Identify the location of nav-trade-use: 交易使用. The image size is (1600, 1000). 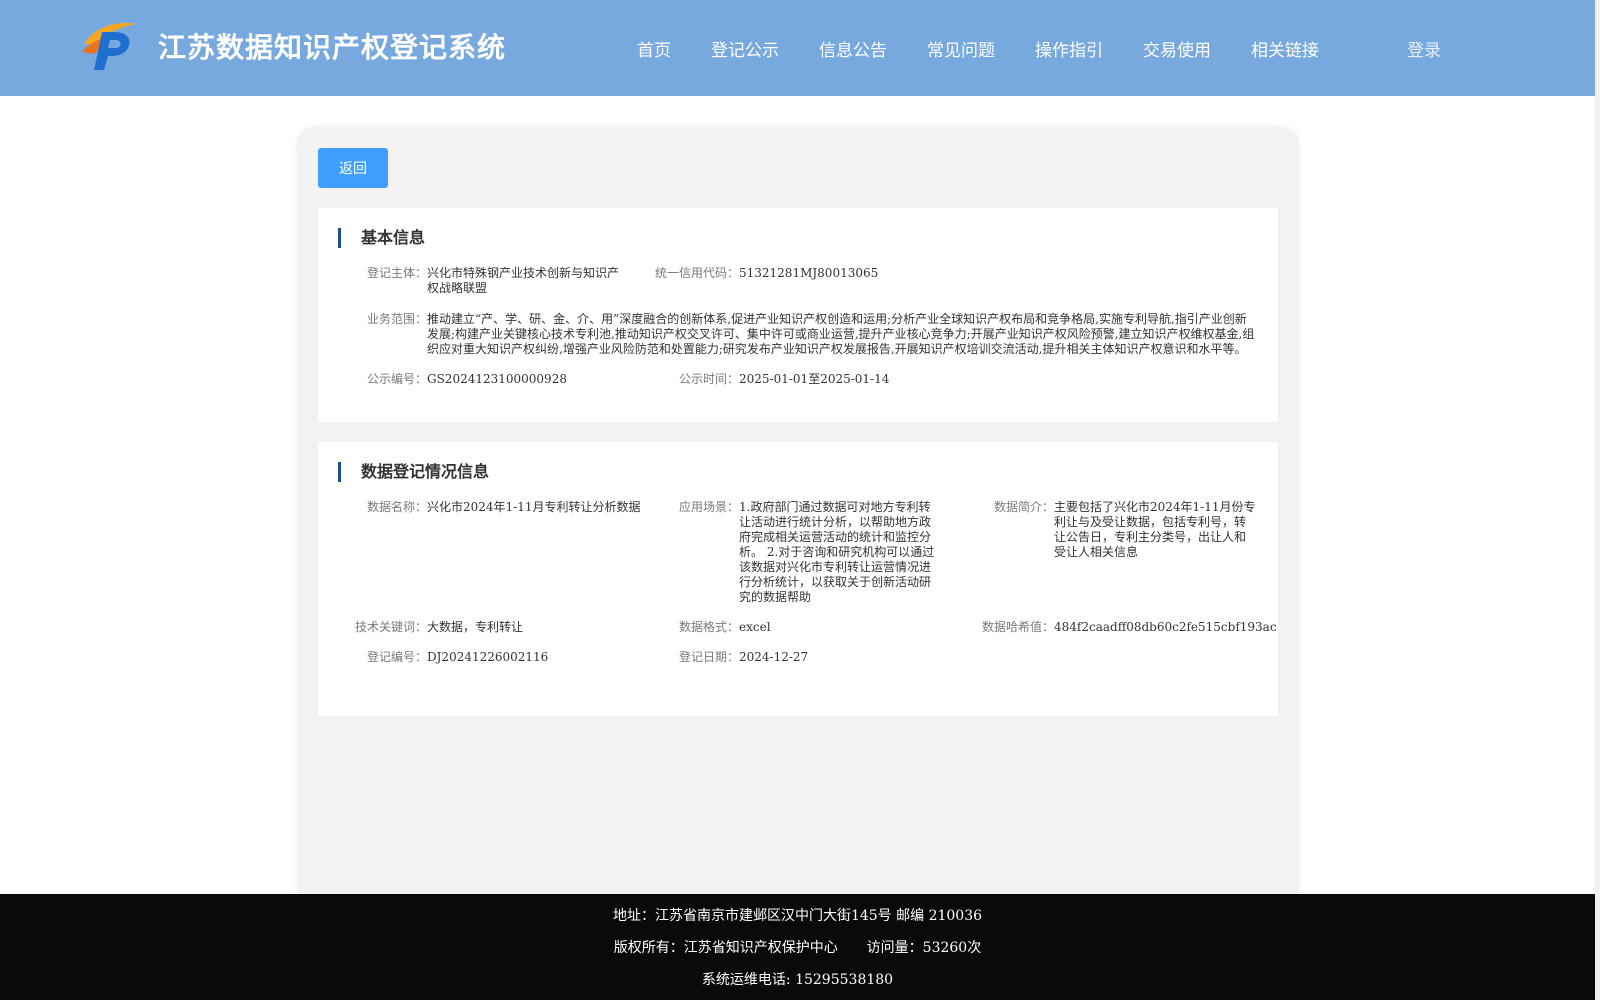
(1177, 48).